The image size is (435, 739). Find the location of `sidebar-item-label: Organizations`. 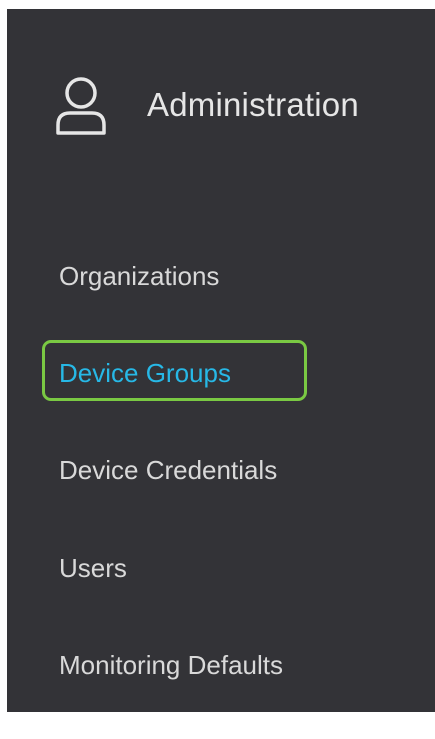

sidebar-item-label: Organizations is located at coordinates (139, 276).